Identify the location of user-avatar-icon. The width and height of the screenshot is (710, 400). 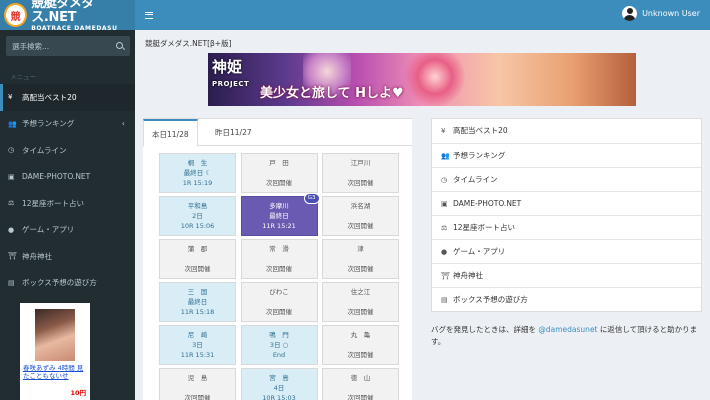
(630, 13).